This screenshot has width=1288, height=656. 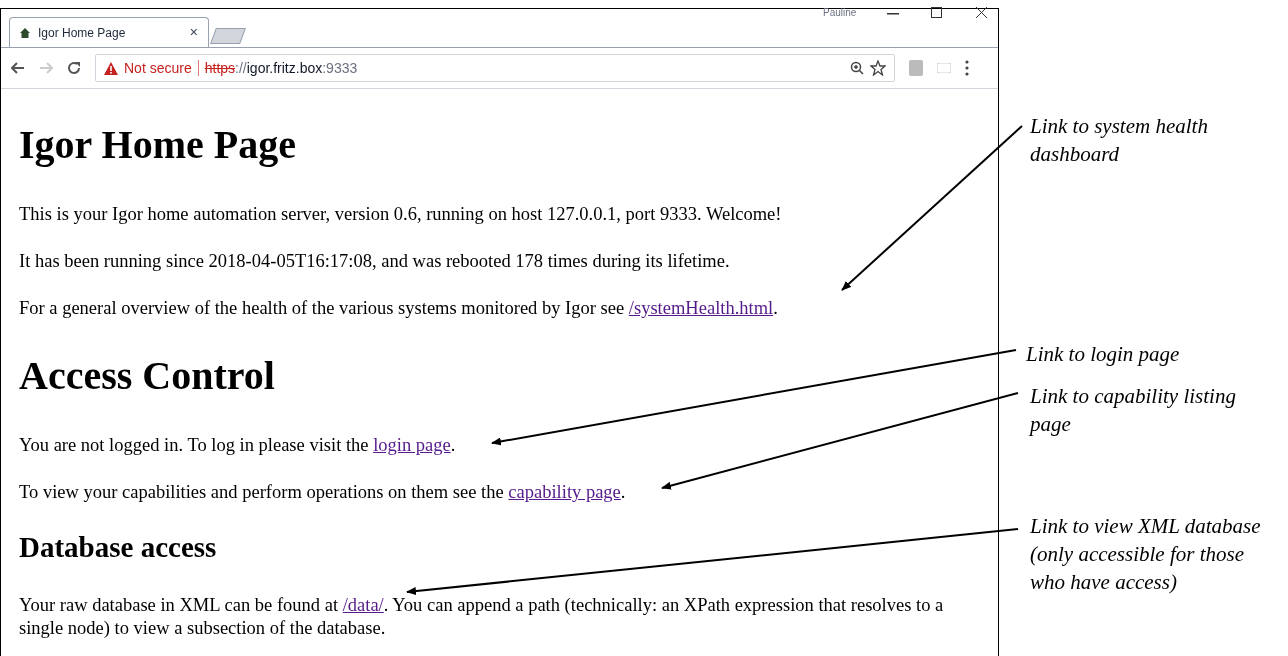 What do you see at coordinates (1119, 140) in the screenshot?
I see `annotation-text: Link to system health dashboard` at bounding box center [1119, 140].